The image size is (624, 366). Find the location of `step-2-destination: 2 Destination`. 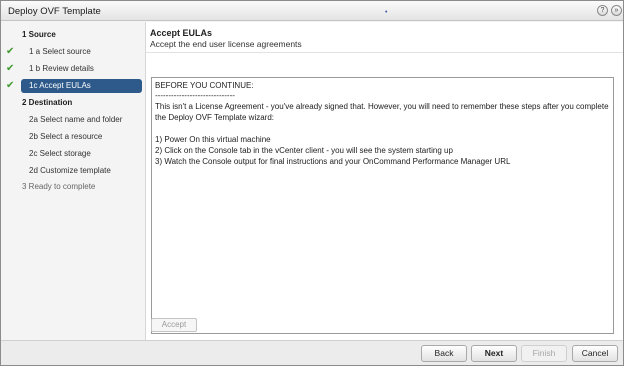

step-2-destination: 2 Destination is located at coordinates (73, 103).